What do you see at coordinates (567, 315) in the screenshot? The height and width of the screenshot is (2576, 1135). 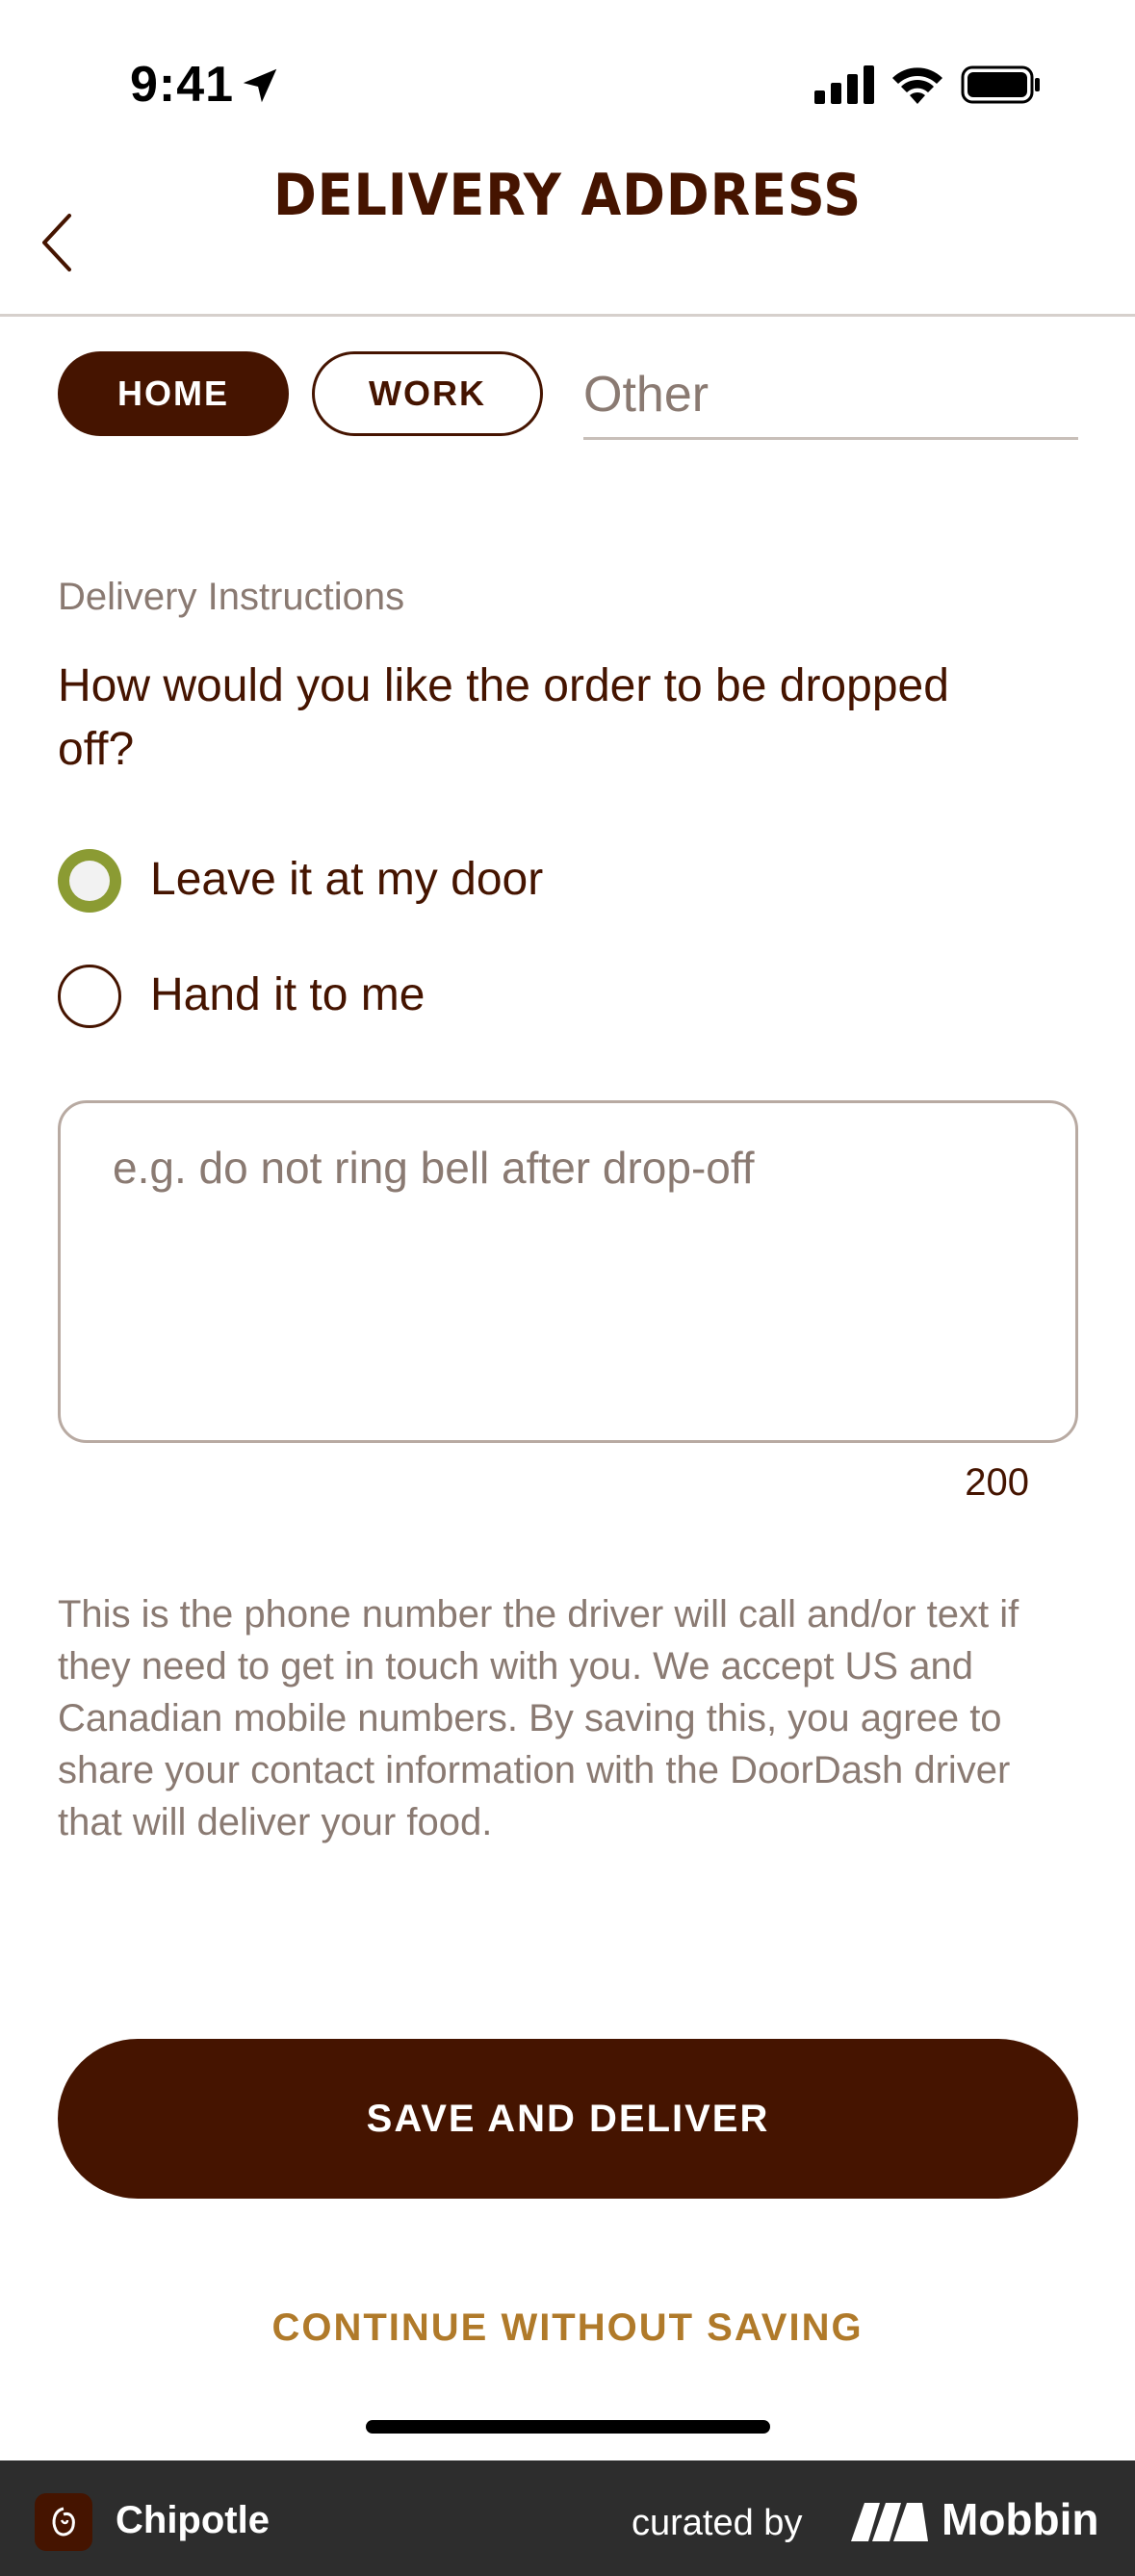 I see `header-divider` at bounding box center [567, 315].